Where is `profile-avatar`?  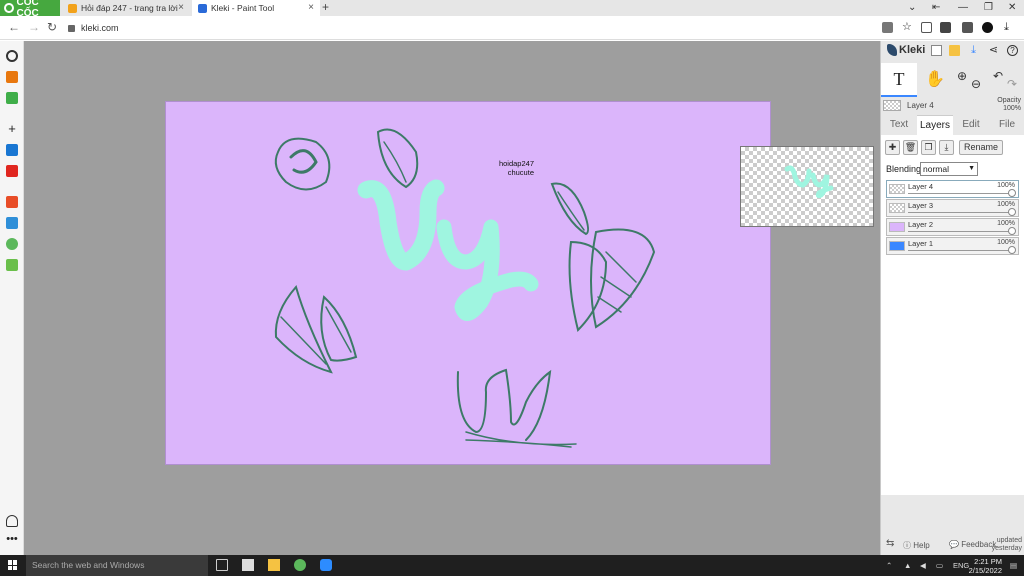
profile-avatar is located at coordinates (987, 27).